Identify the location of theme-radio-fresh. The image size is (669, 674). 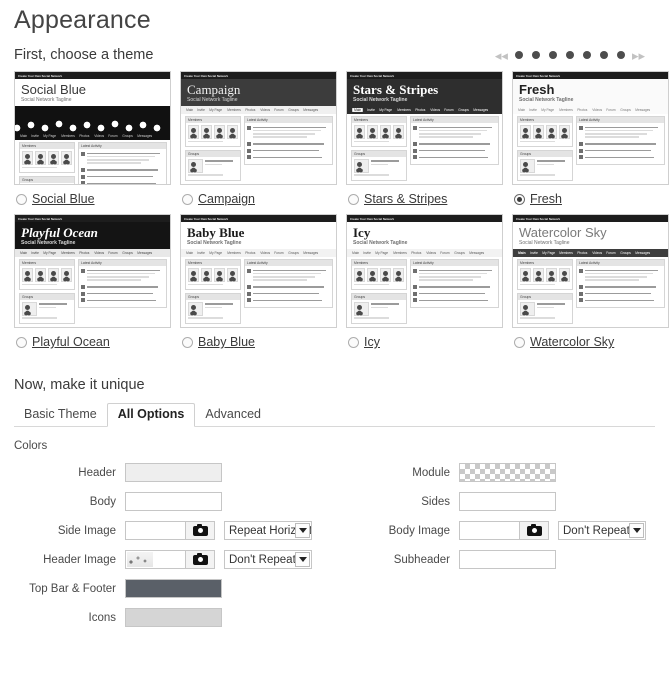
(519, 199).